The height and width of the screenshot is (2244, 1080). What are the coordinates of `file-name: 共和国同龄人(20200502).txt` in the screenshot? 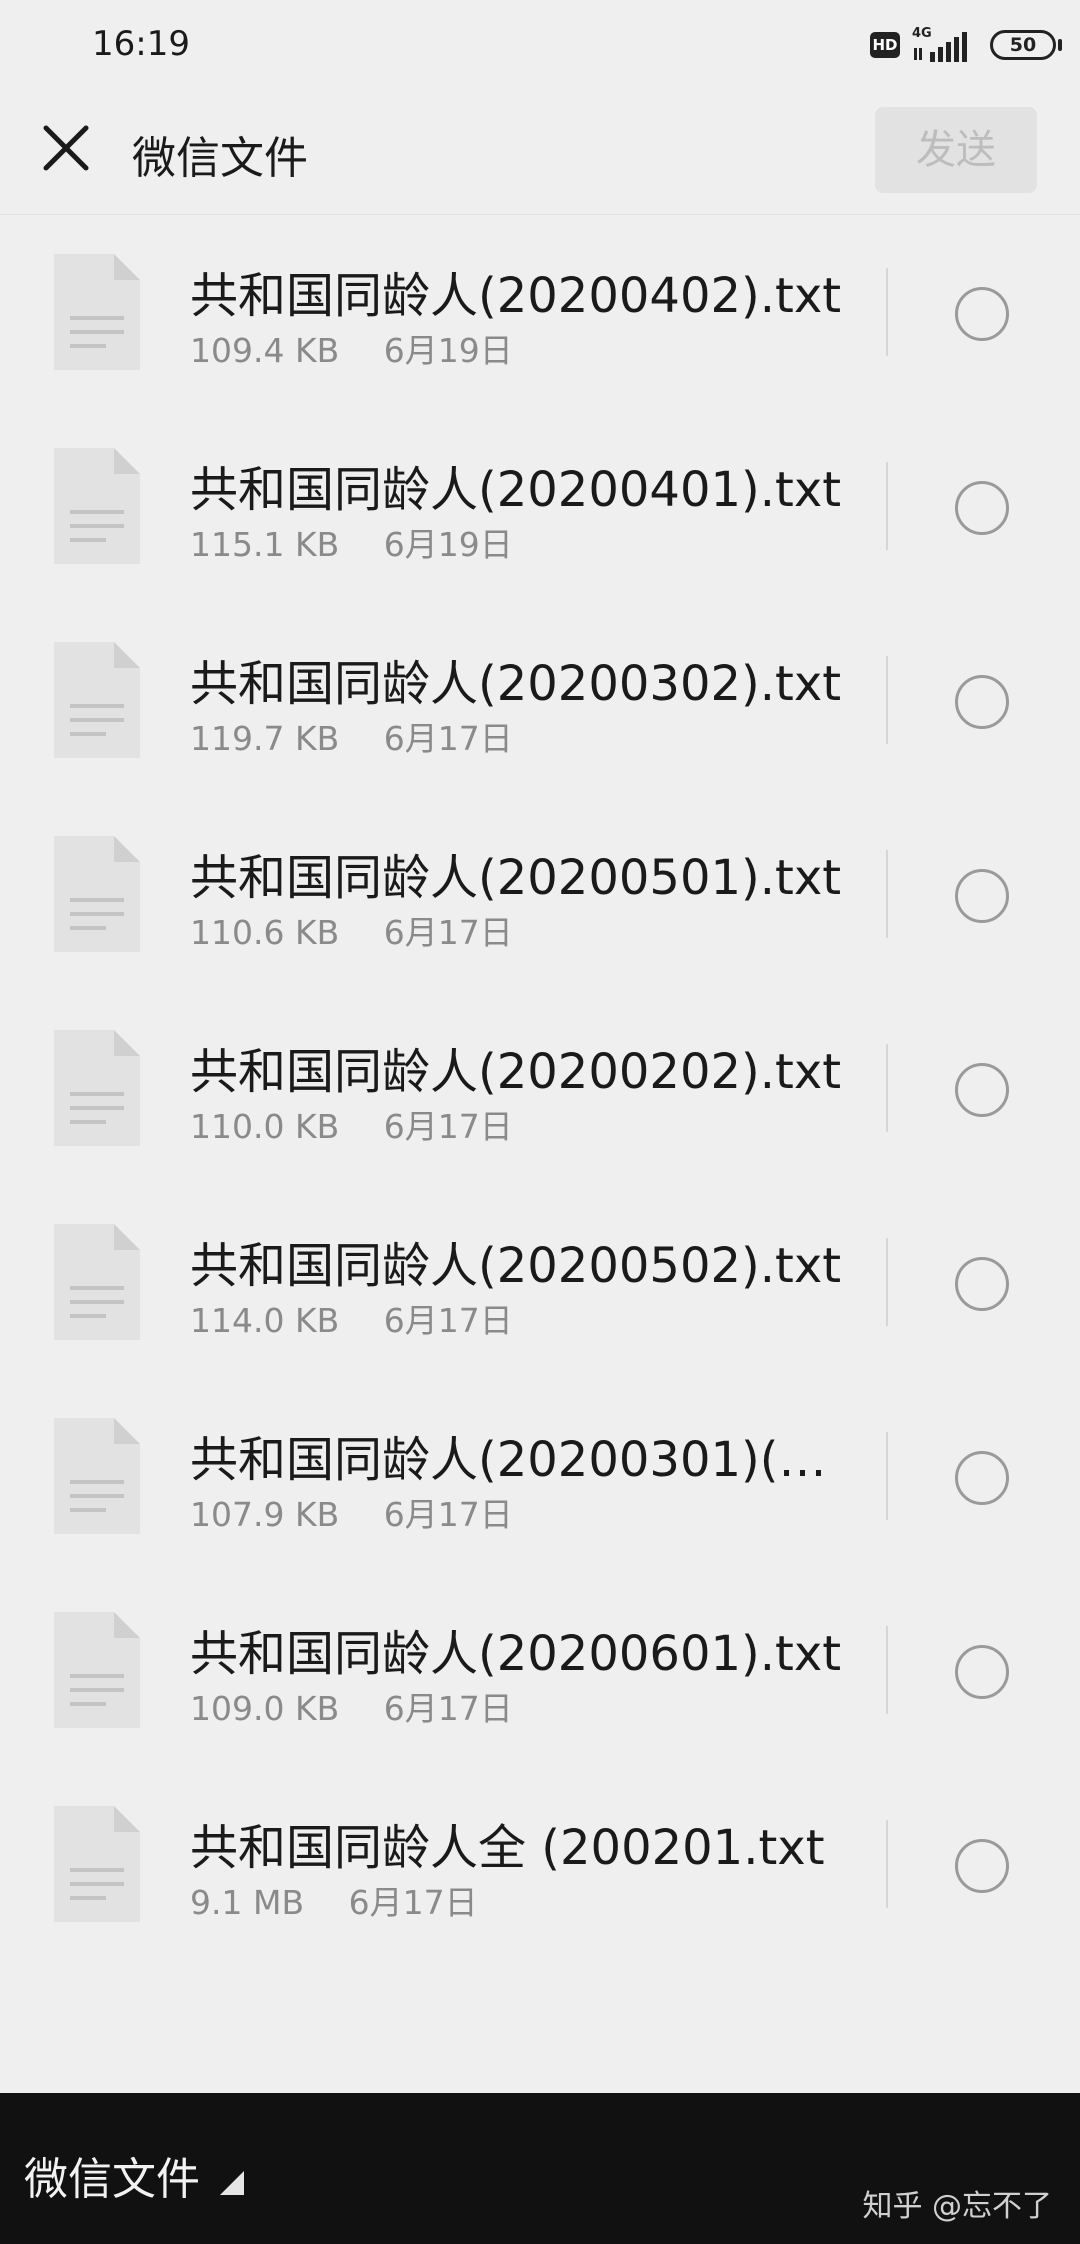 It's located at (516, 1266).